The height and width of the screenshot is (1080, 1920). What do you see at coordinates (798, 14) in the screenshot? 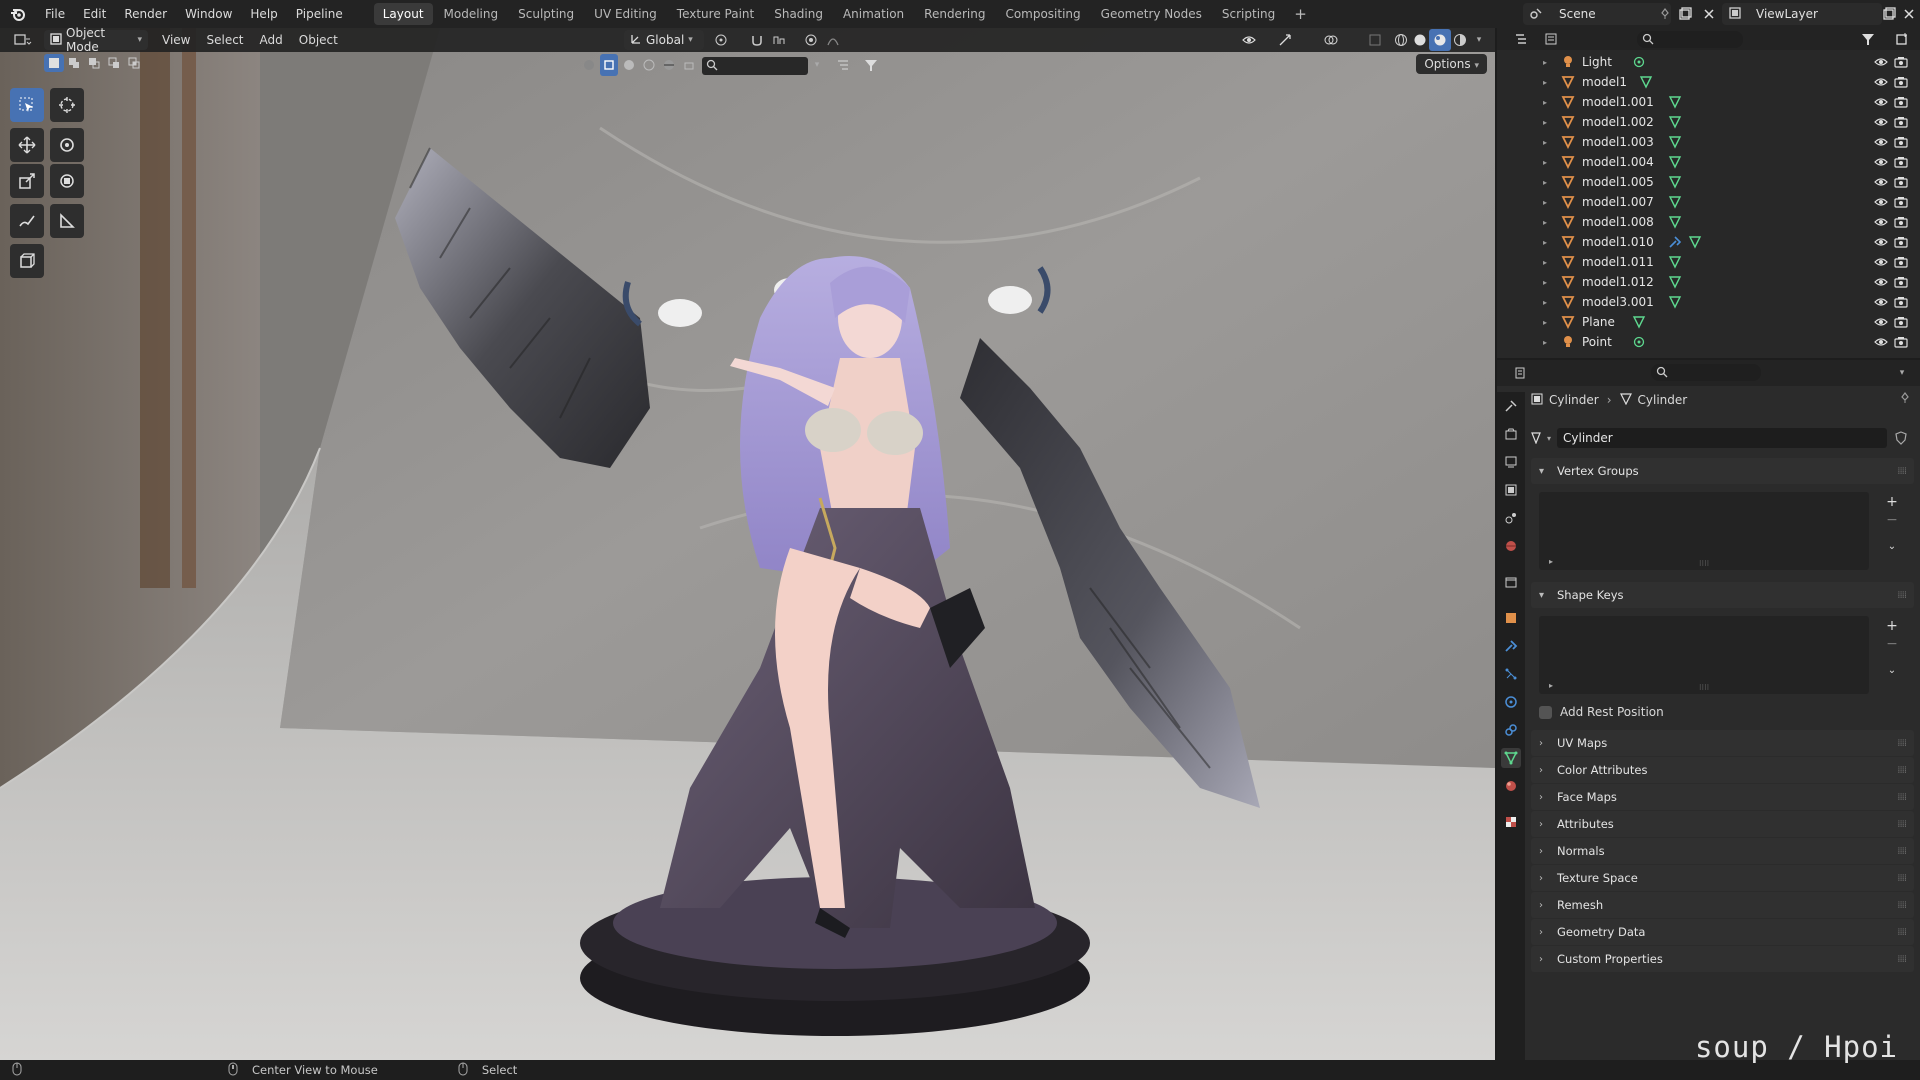
I see `tab-shading: Shading` at bounding box center [798, 14].